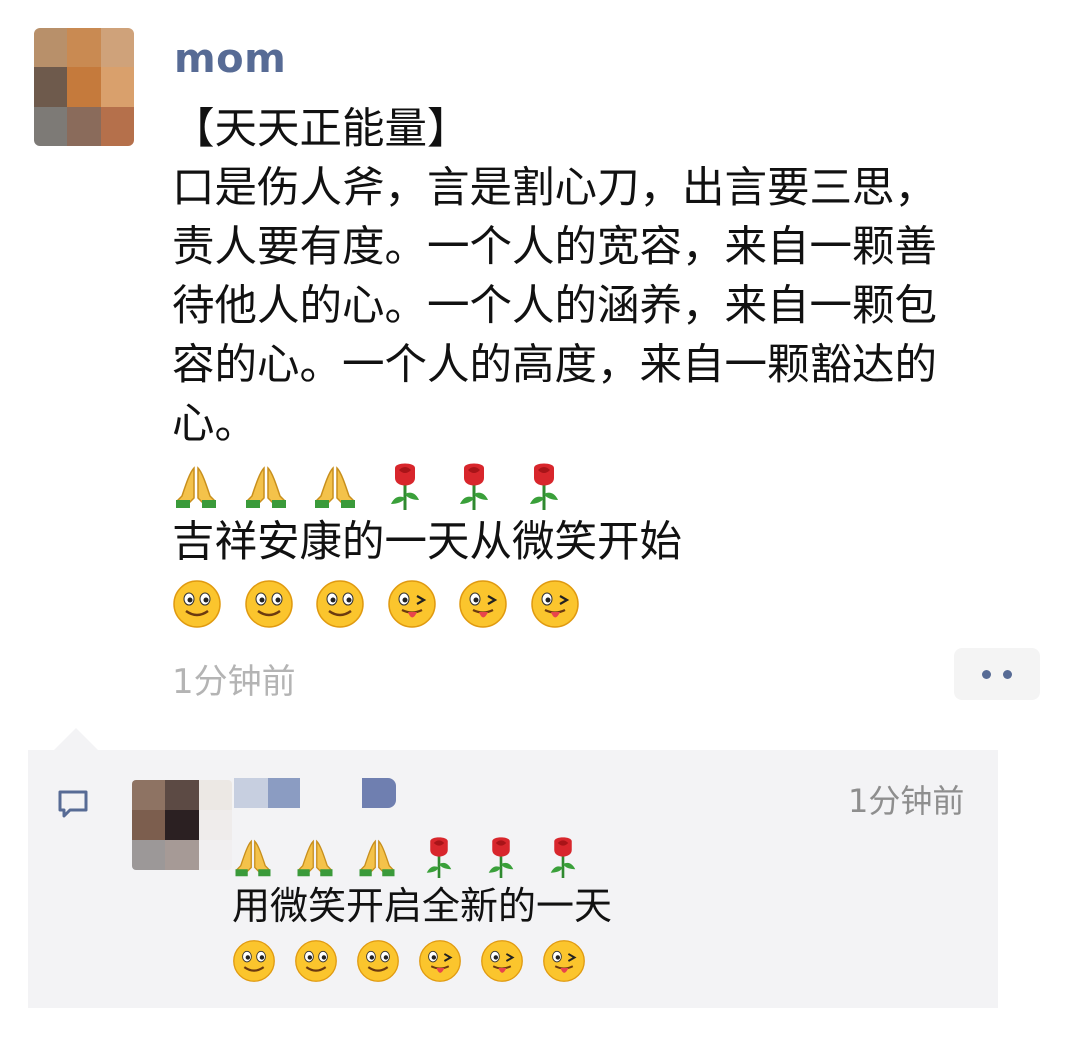 Image resolution: width=1080 pixels, height=1046 pixels. I want to click on commenter-name, so click(315, 793).